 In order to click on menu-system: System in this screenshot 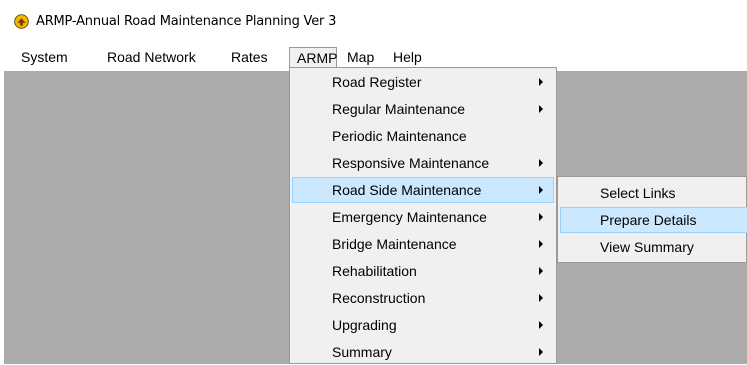, I will do `click(44, 57)`.